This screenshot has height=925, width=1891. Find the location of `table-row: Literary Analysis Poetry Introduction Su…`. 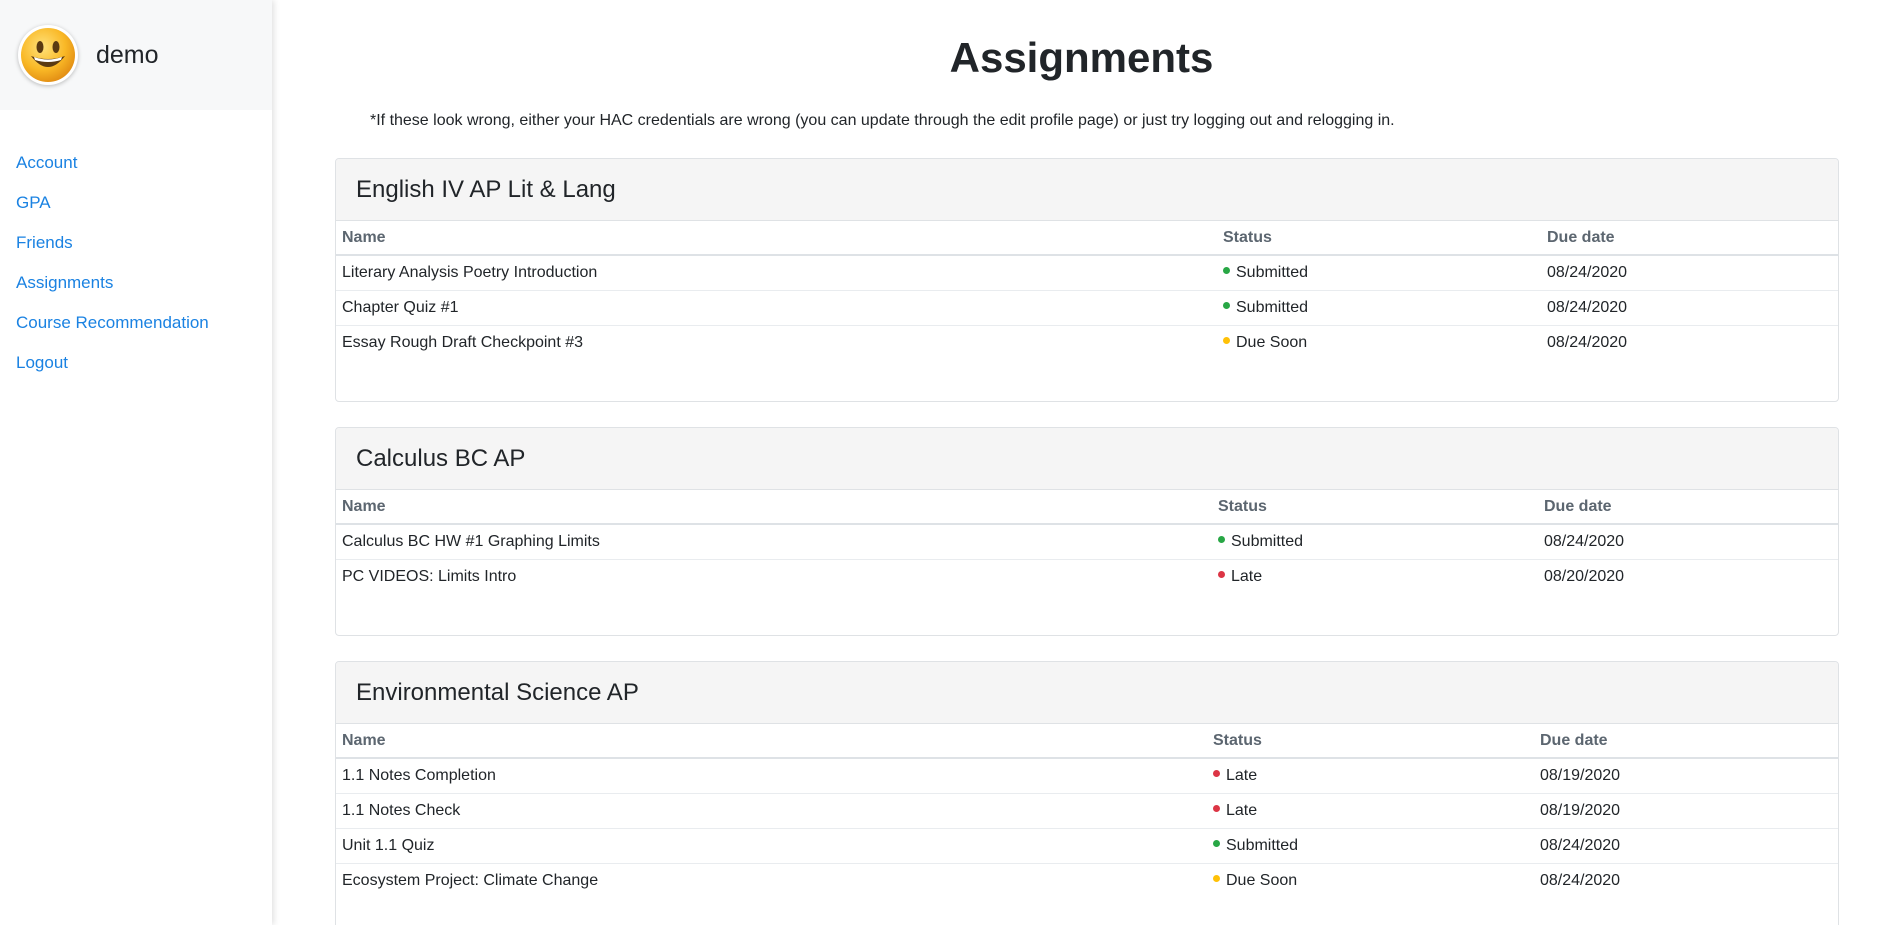

table-row: Literary Analysis Poetry Introduction Su… is located at coordinates (1087, 273).